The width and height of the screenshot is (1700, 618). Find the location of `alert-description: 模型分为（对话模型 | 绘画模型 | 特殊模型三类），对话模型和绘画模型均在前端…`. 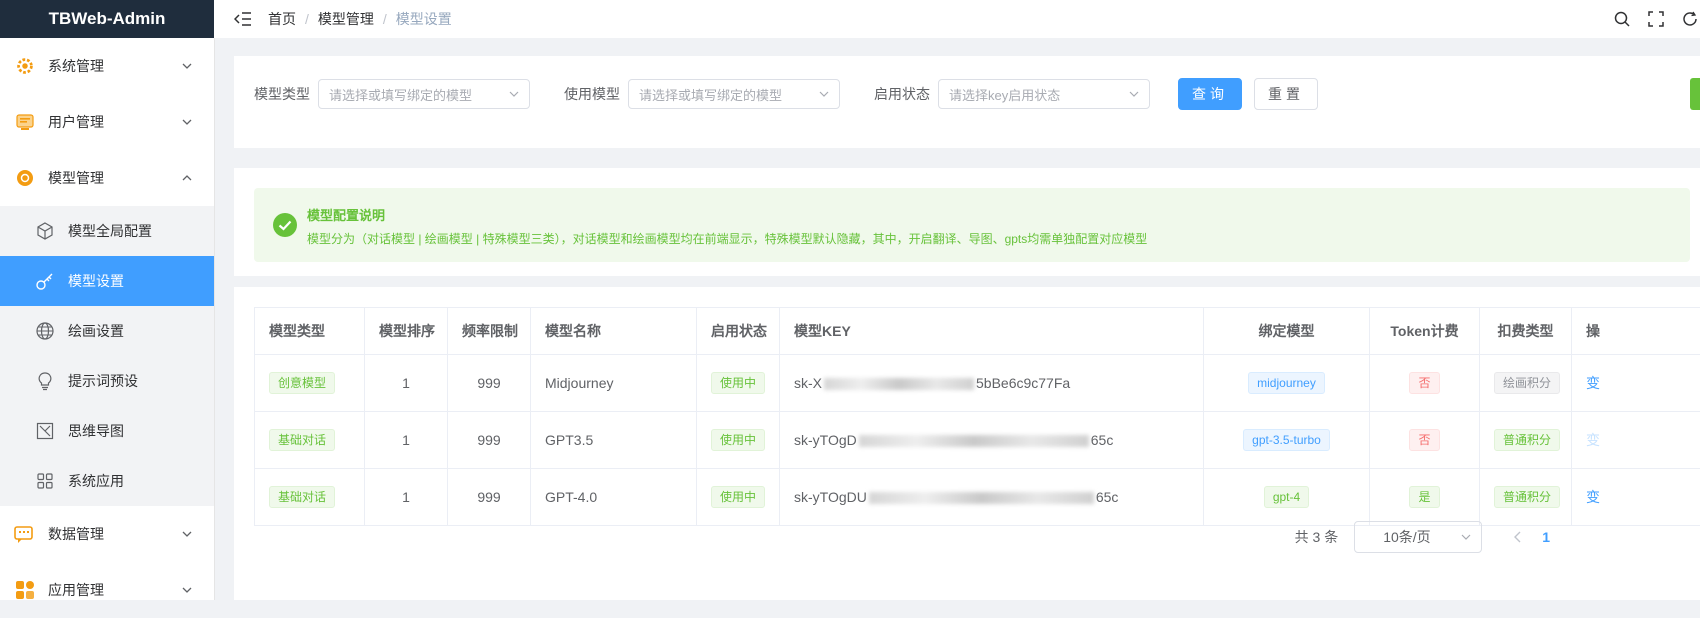

alert-description: 模型分为（对话模型 | 绘画模型 | 特殊模型三类），对话模型和绘画模型均在前端… is located at coordinates (727, 238).